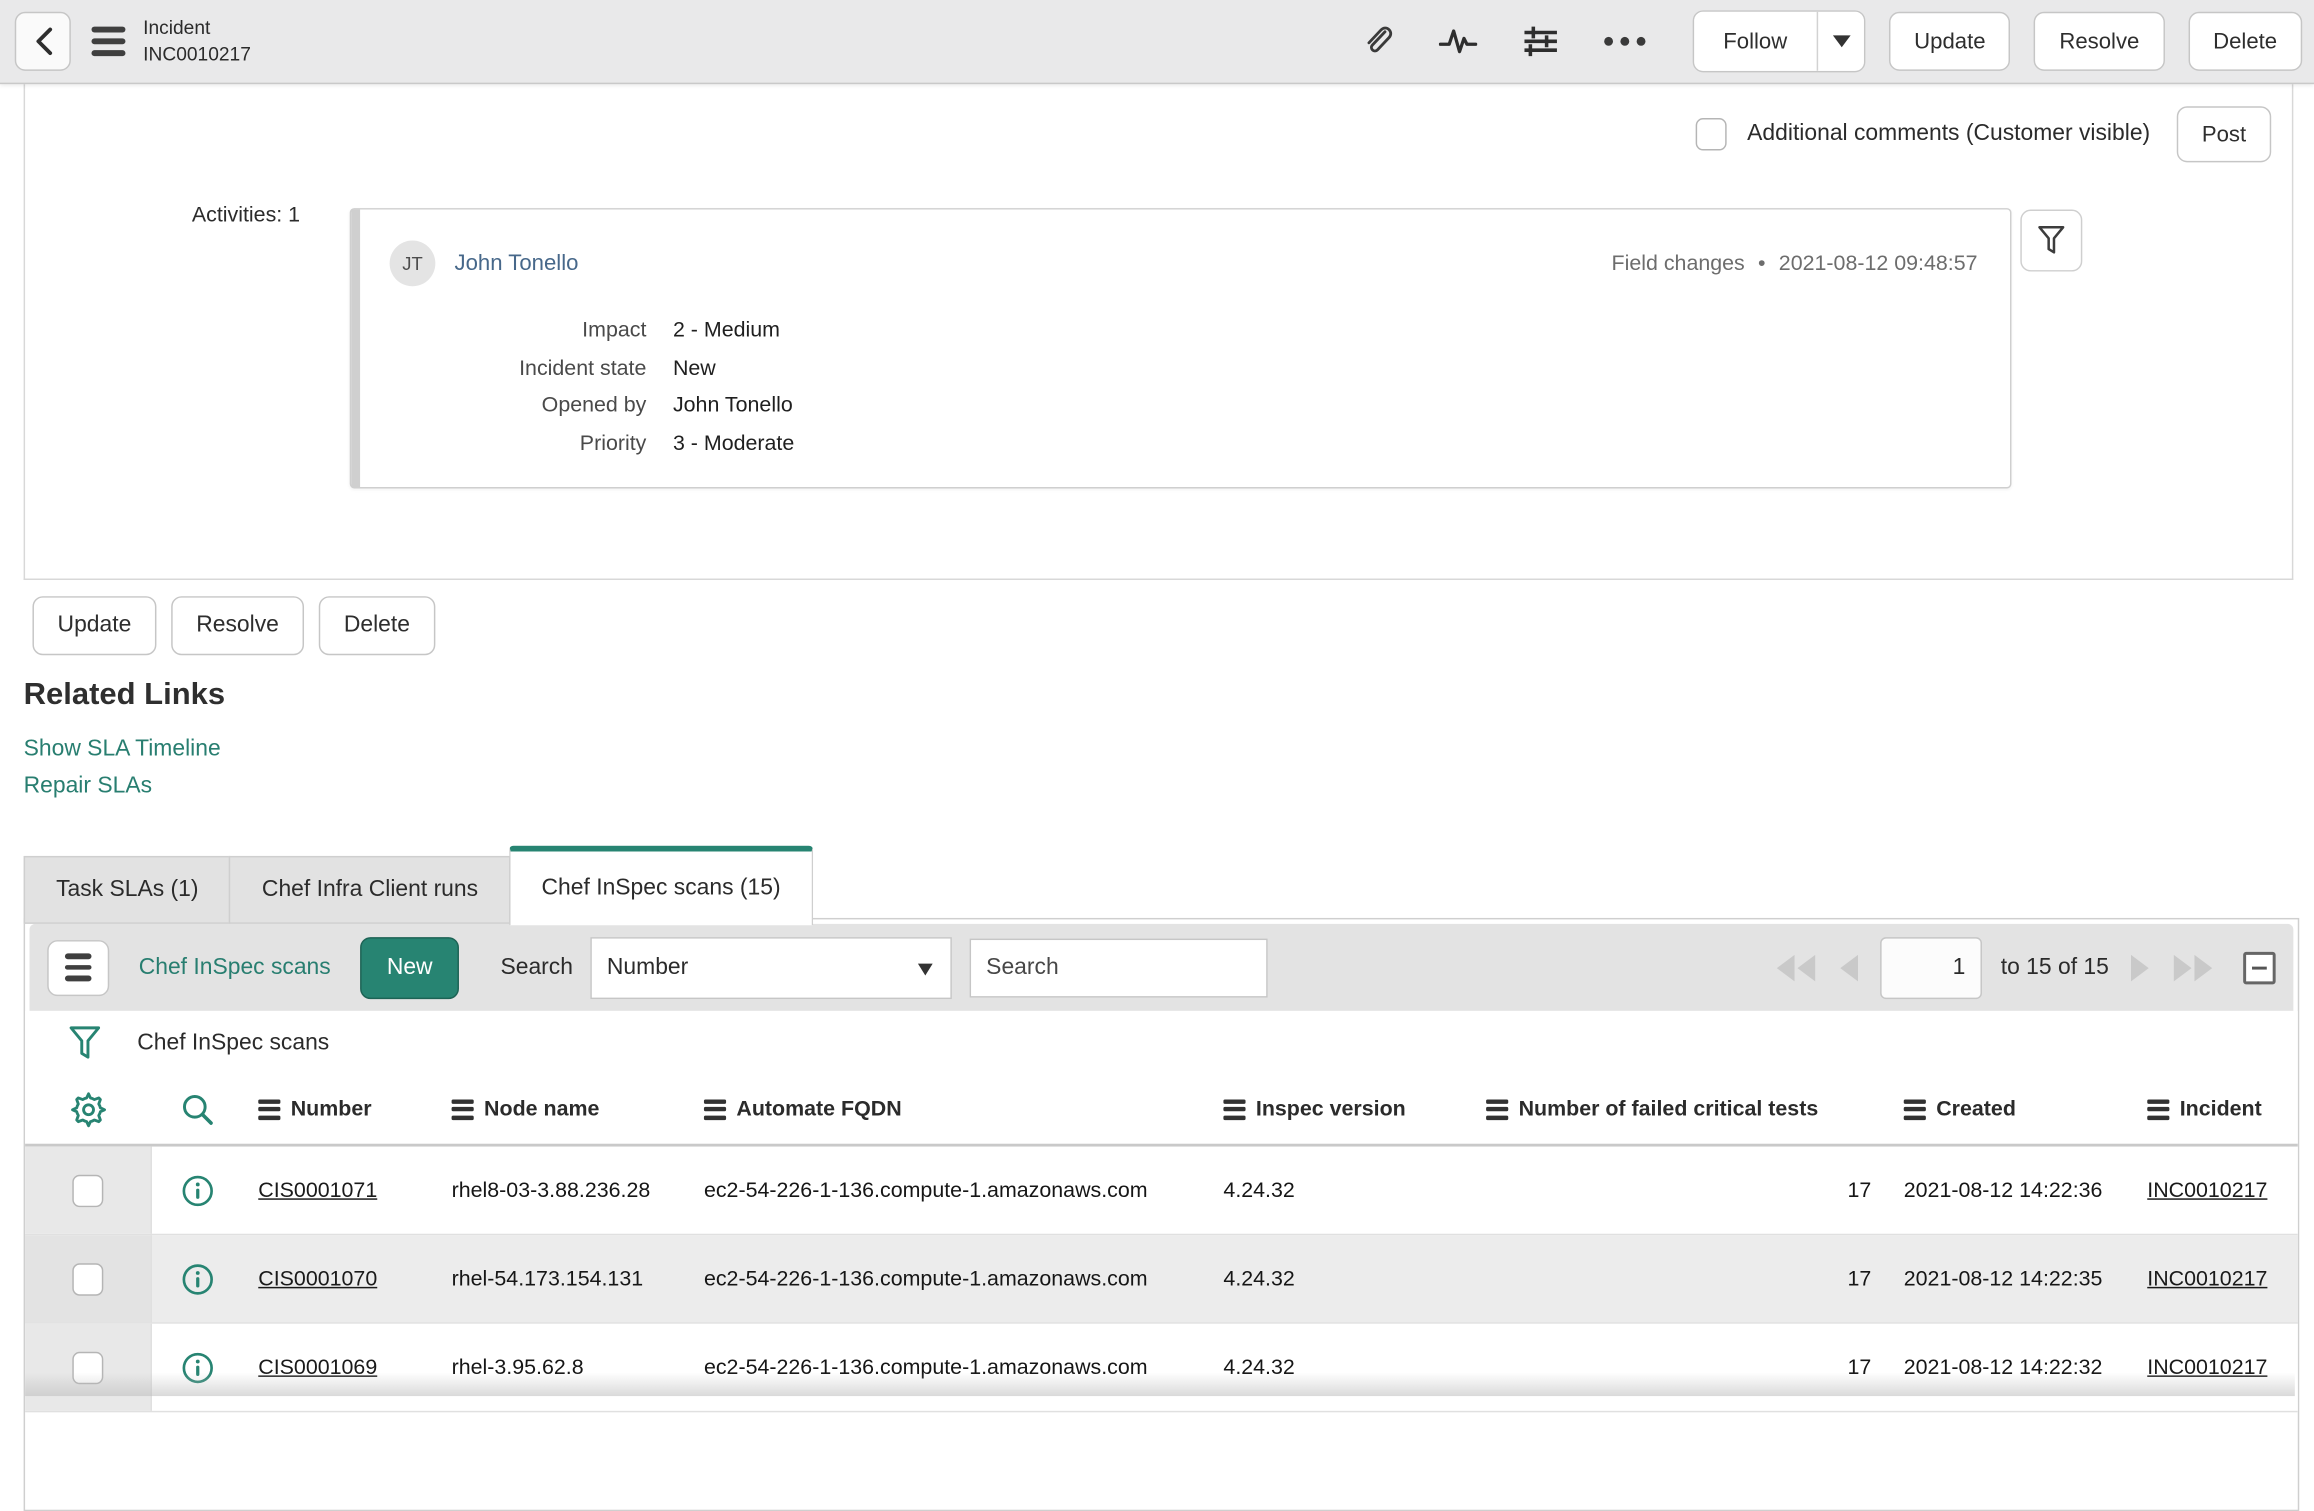 The width and height of the screenshot is (2314, 1511). What do you see at coordinates (1458, 41) in the screenshot?
I see `activity-stream-button` at bounding box center [1458, 41].